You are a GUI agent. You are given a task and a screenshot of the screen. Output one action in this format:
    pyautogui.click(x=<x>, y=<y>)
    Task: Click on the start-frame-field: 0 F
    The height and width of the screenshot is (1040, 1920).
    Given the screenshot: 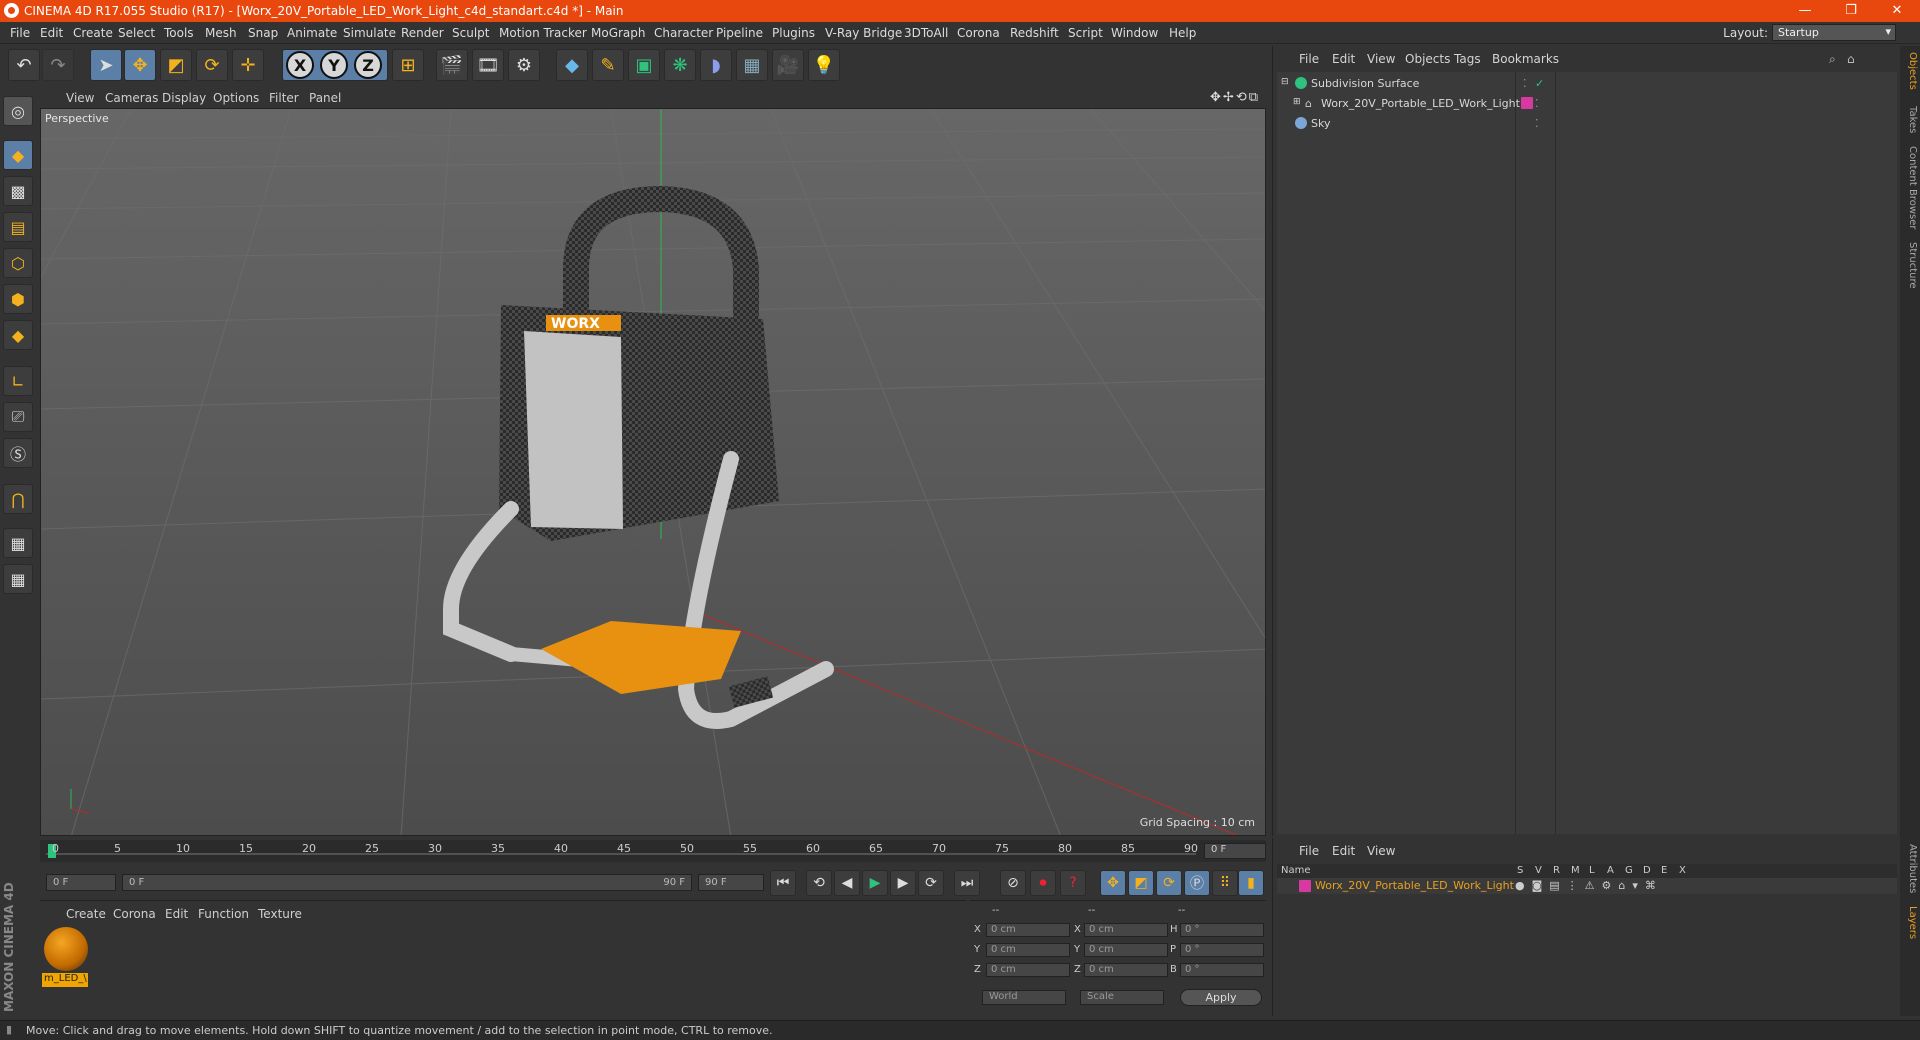 What is the action you would take?
    pyautogui.click(x=81, y=882)
    